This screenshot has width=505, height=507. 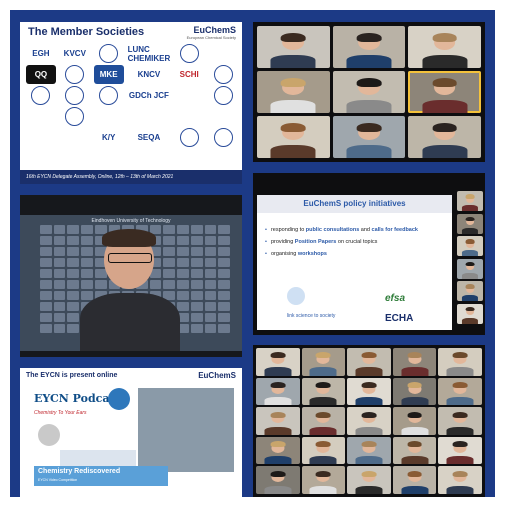 I want to click on wikipedia-globe-icon, so click(x=49, y=435).